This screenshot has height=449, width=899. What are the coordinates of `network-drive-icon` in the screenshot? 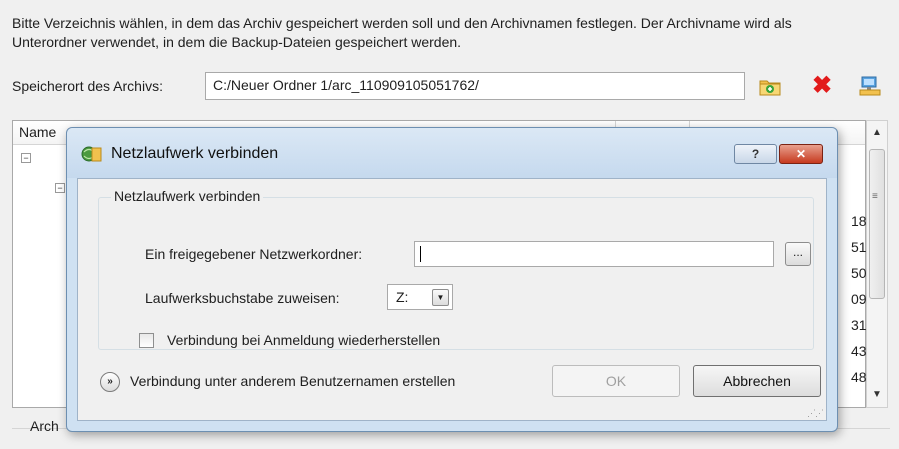 It's located at (870, 86).